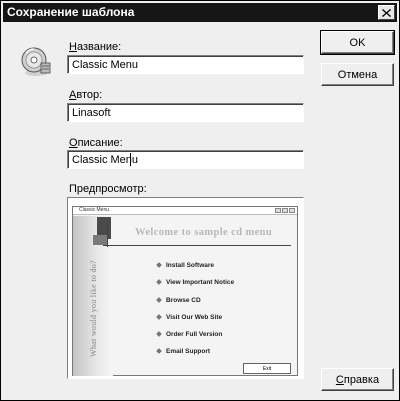 The width and height of the screenshot is (400, 401). I want to click on ok-button: OK, so click(357, 42).